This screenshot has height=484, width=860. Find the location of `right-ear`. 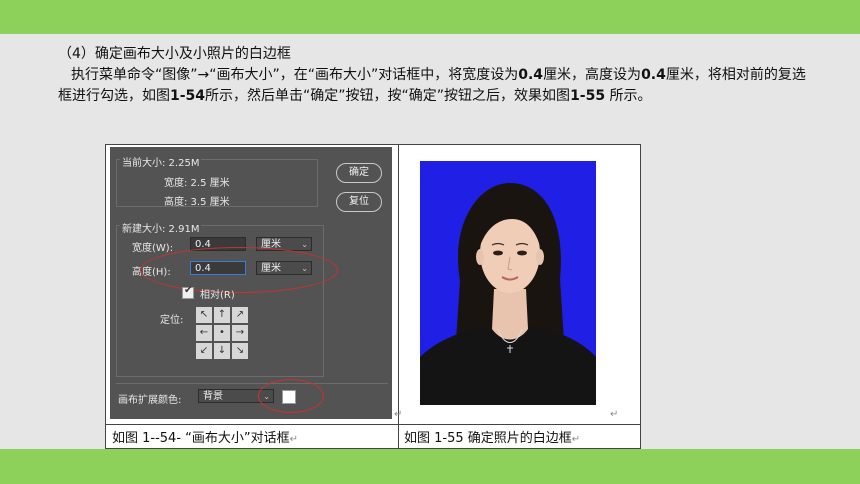

right-ear is located at coordinates (540, 257).